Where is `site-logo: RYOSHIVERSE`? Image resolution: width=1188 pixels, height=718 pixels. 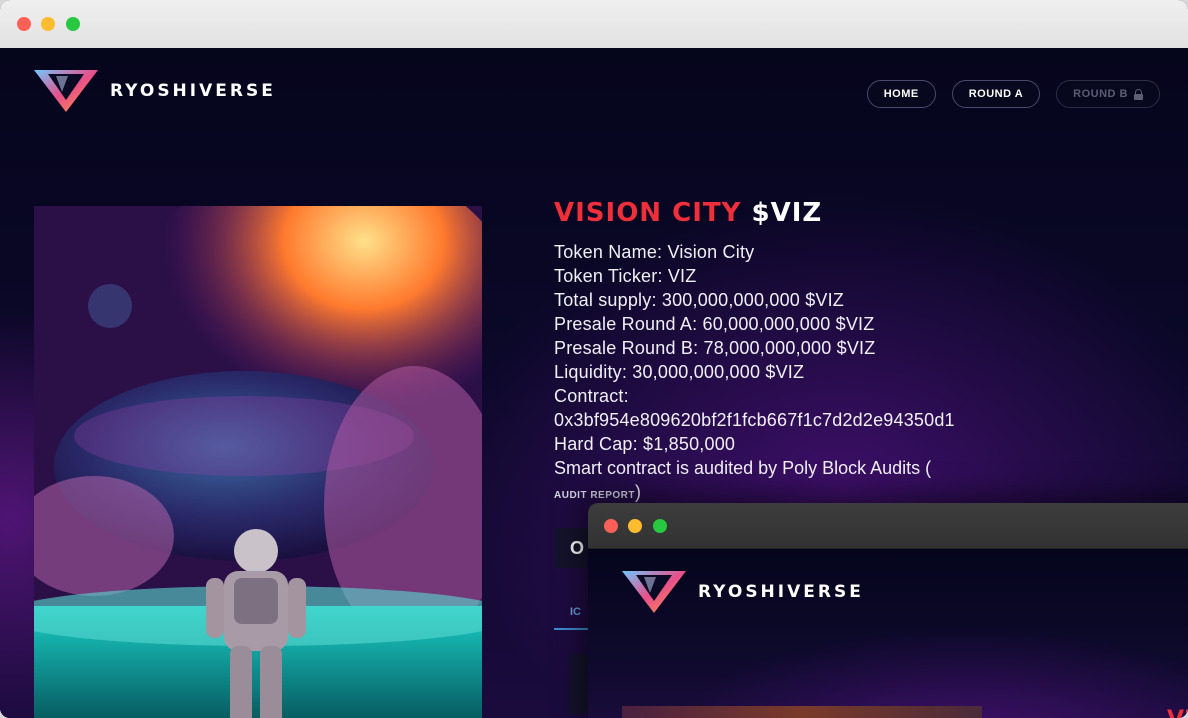
site-logo: RYOSHIVERSE is located at coordinates (155, 91).